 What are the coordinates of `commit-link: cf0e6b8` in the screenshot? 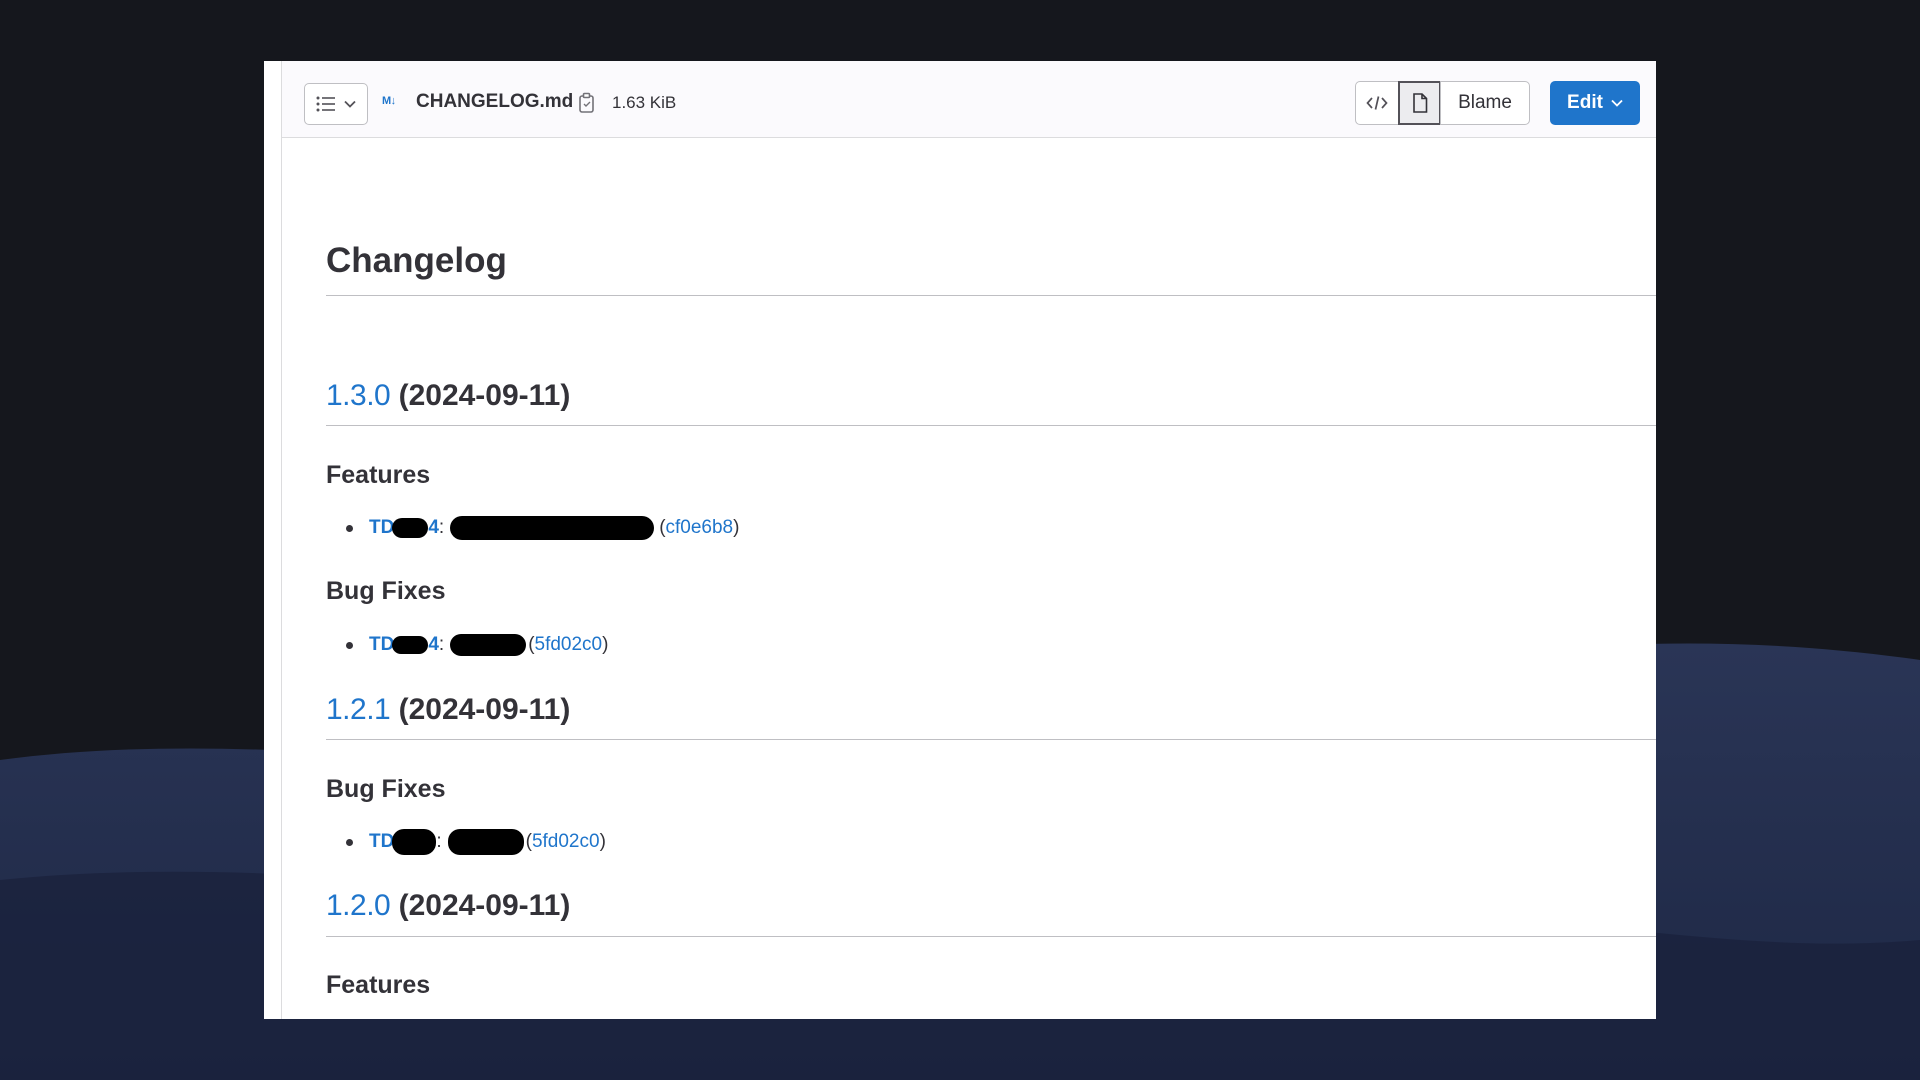 It's located at (700, 528).